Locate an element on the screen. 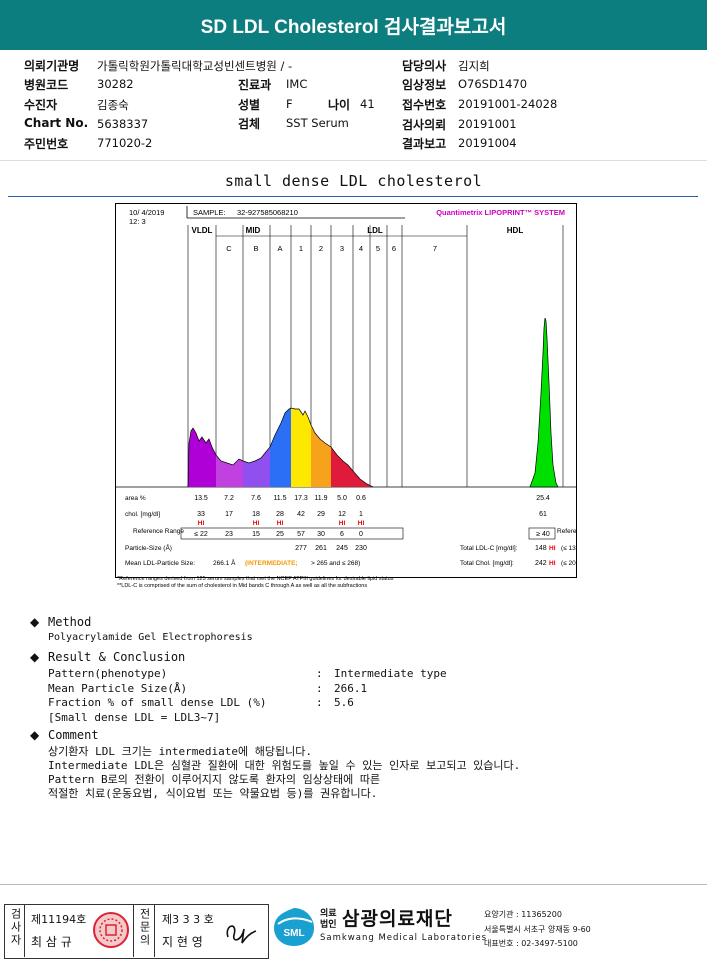  patient-label: 수진자 is located at coordinates (41, 105).